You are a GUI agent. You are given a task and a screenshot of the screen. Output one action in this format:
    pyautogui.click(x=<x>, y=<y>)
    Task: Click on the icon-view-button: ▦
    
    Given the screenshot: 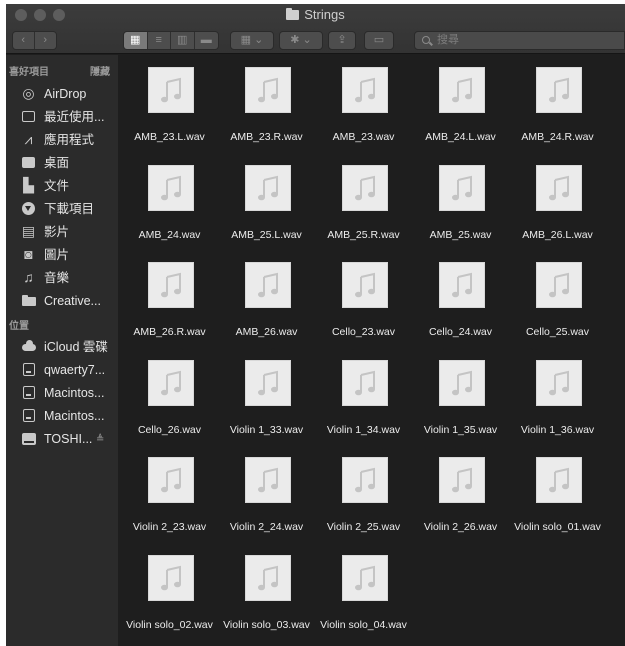 What is the action you would take?
    pyautogui.click(x=136, y=40)
    